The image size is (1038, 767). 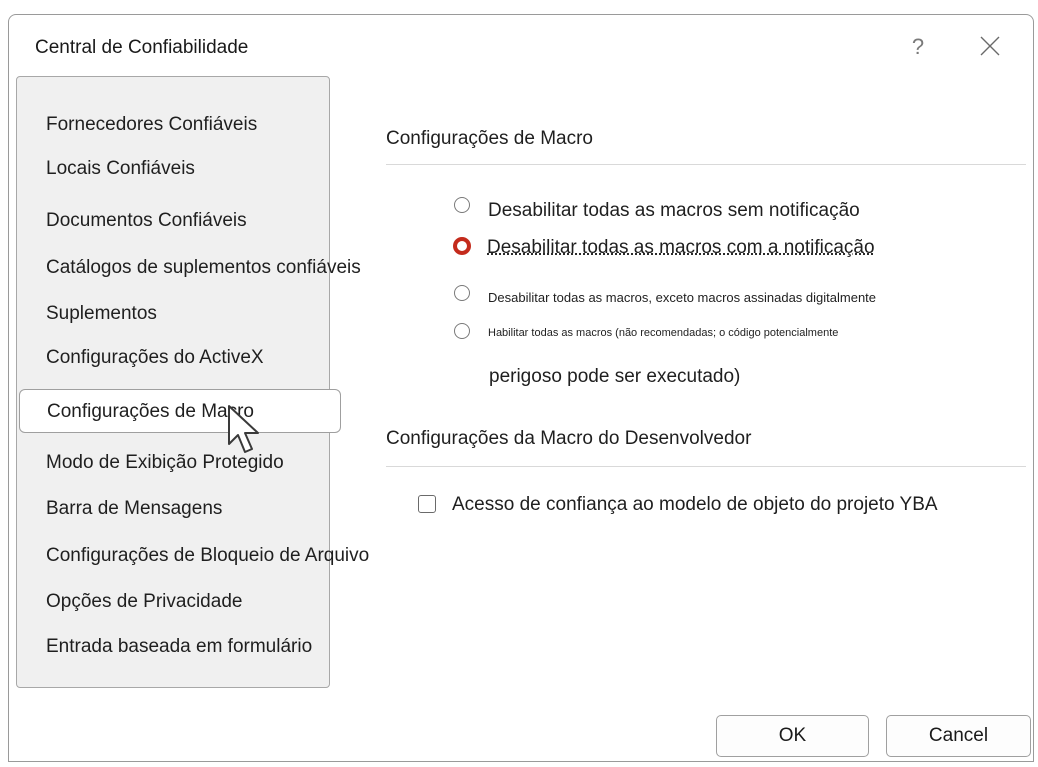 I want to click on sidebar-item-macro-settings: Configurações de Macro, so click(x=180, y=411).